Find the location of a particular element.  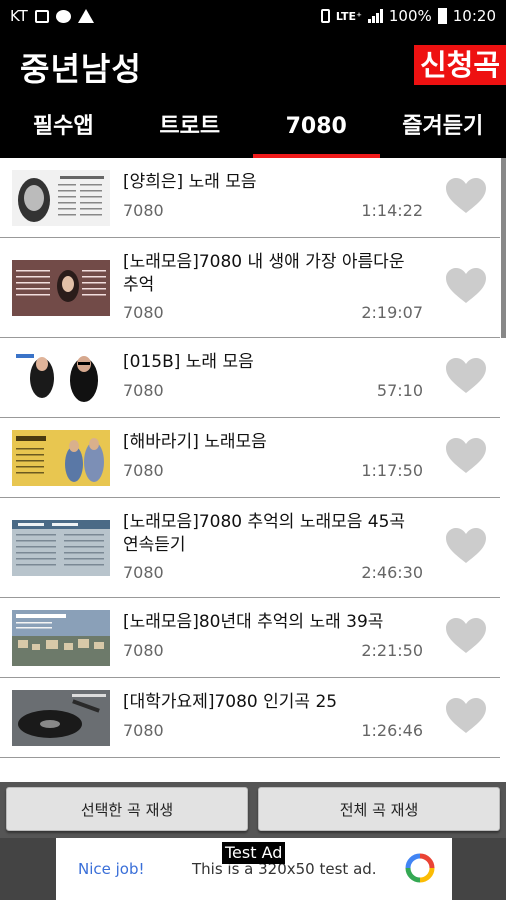

battery-percent: 100% is located at coordinates (410, 16).